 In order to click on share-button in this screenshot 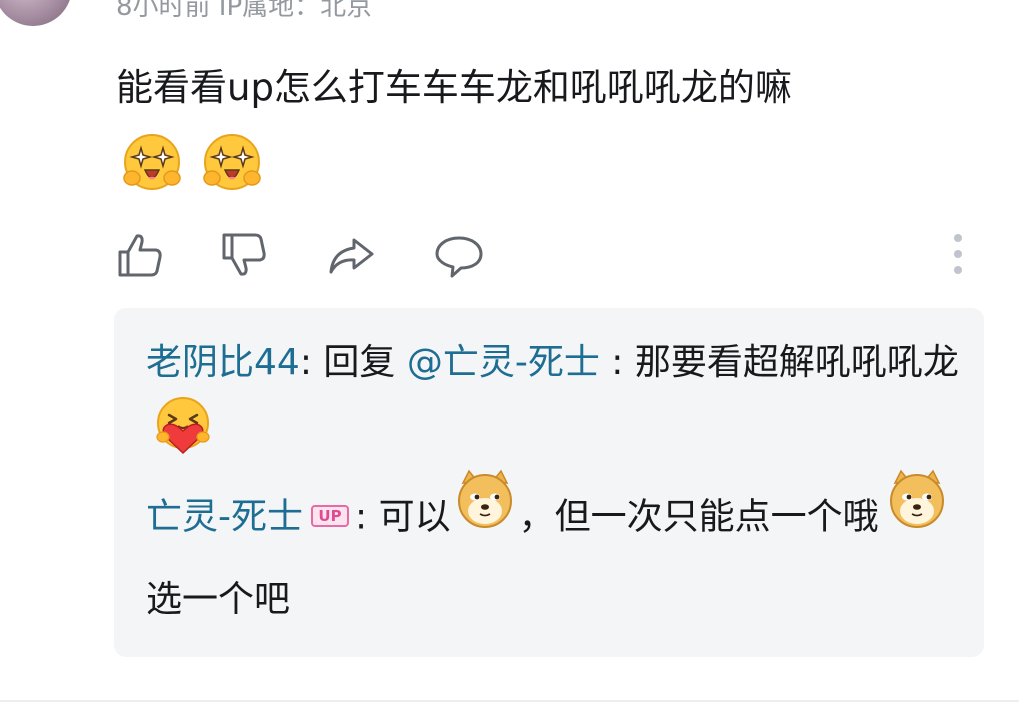, I will do `click(351, 255)`.